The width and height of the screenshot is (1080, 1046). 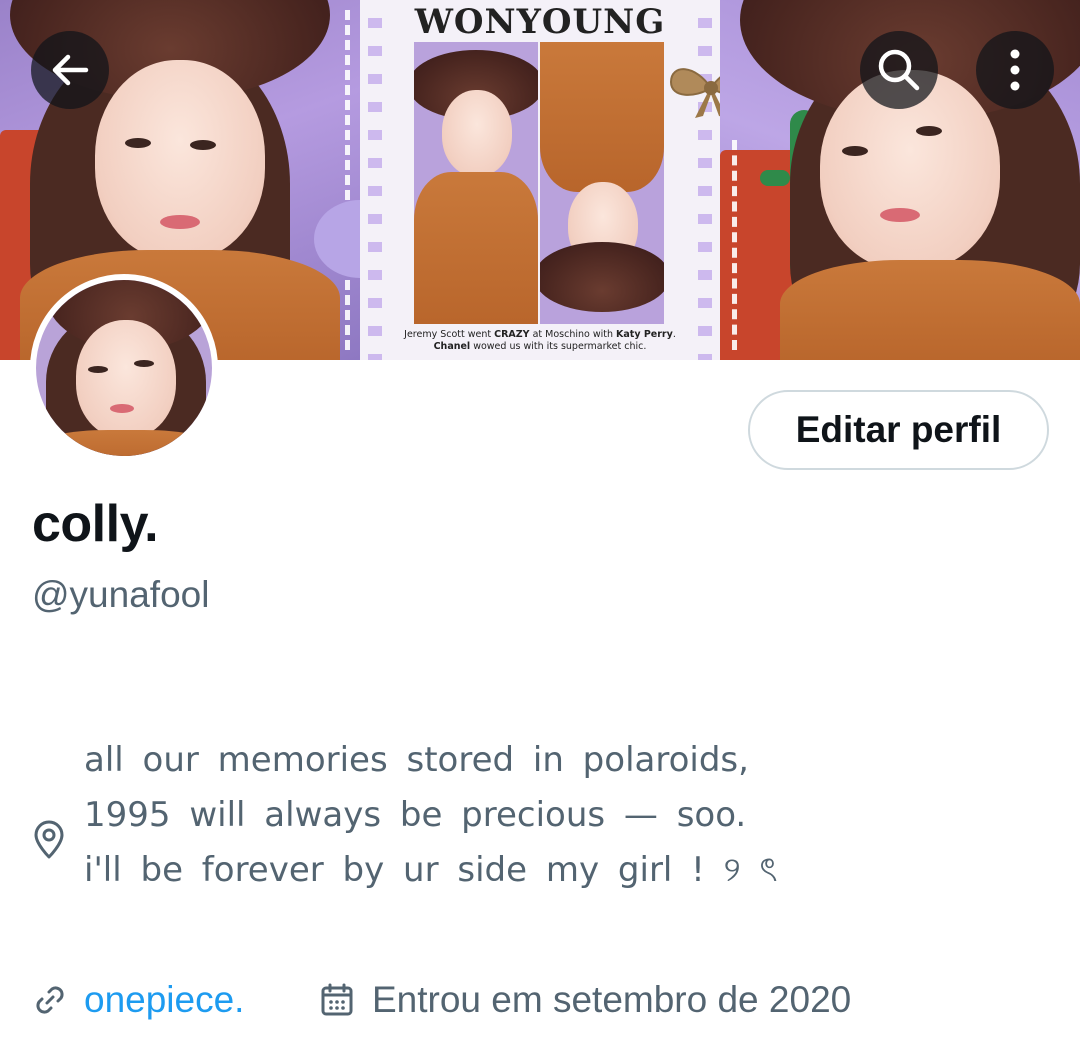 What do you see at coordinates (602, 183) in the screenshot?
I see `magazine-photo-right` at bounding box center [602, 183].